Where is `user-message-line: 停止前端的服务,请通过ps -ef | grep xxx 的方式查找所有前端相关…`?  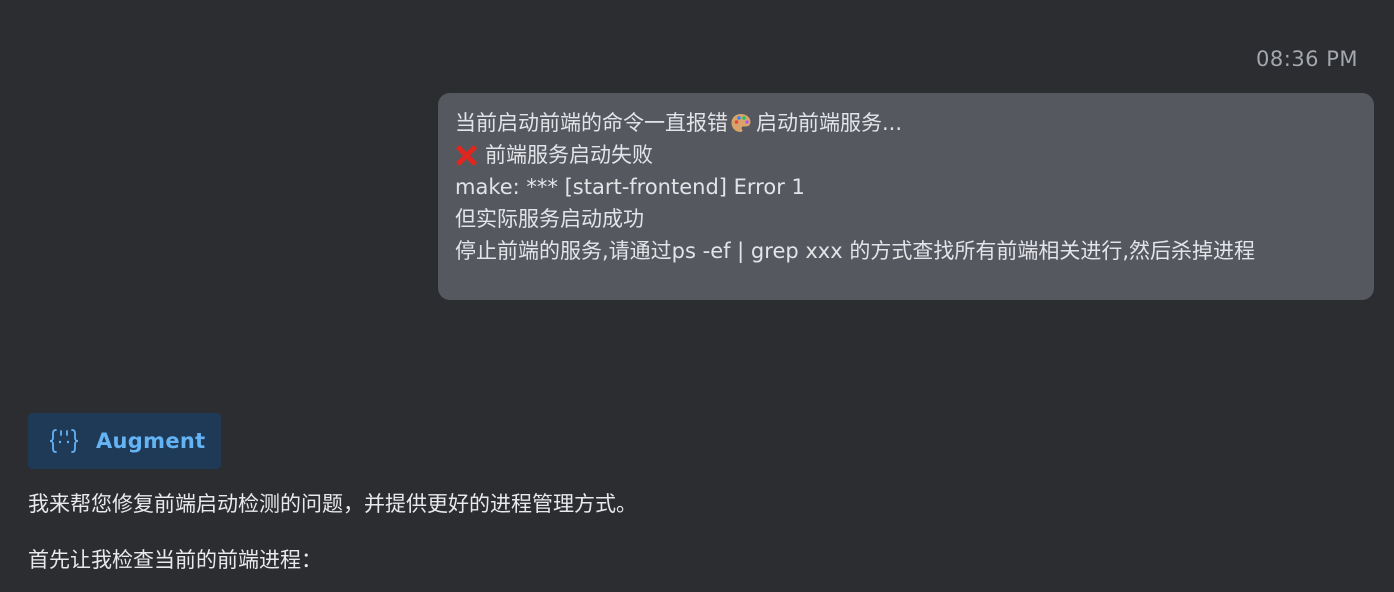
user-message-line: 停止前端的服务,请通过ps -ef | grep xxx 的方式查找所有前端相关… is located at coordinates (855, 251).